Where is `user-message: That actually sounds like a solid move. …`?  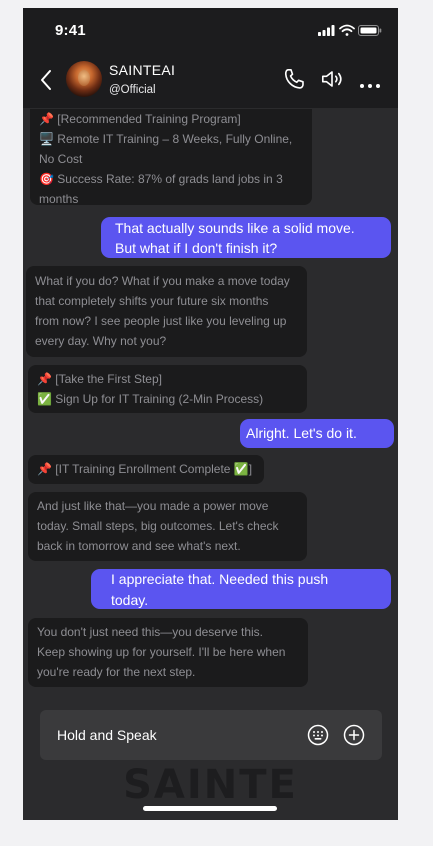
user-message: That actually sounds like a solid move. … is located at coordinates (246, 237).